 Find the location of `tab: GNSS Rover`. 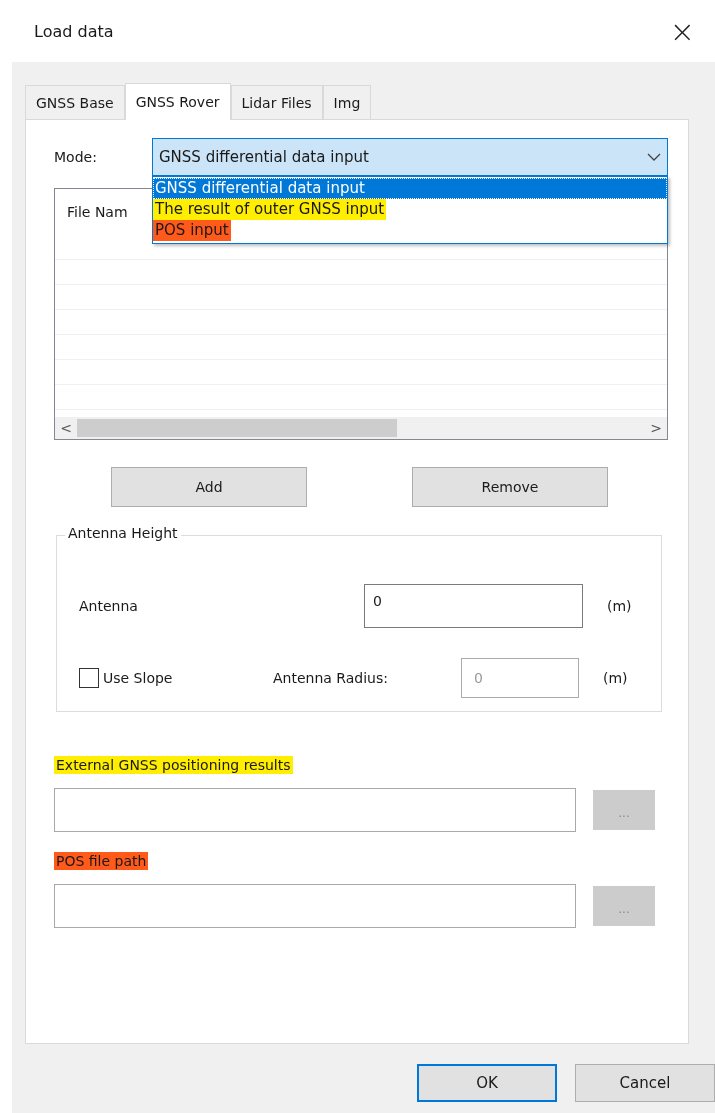

tab: GNSS Rover is located at coordinates (177, 101).